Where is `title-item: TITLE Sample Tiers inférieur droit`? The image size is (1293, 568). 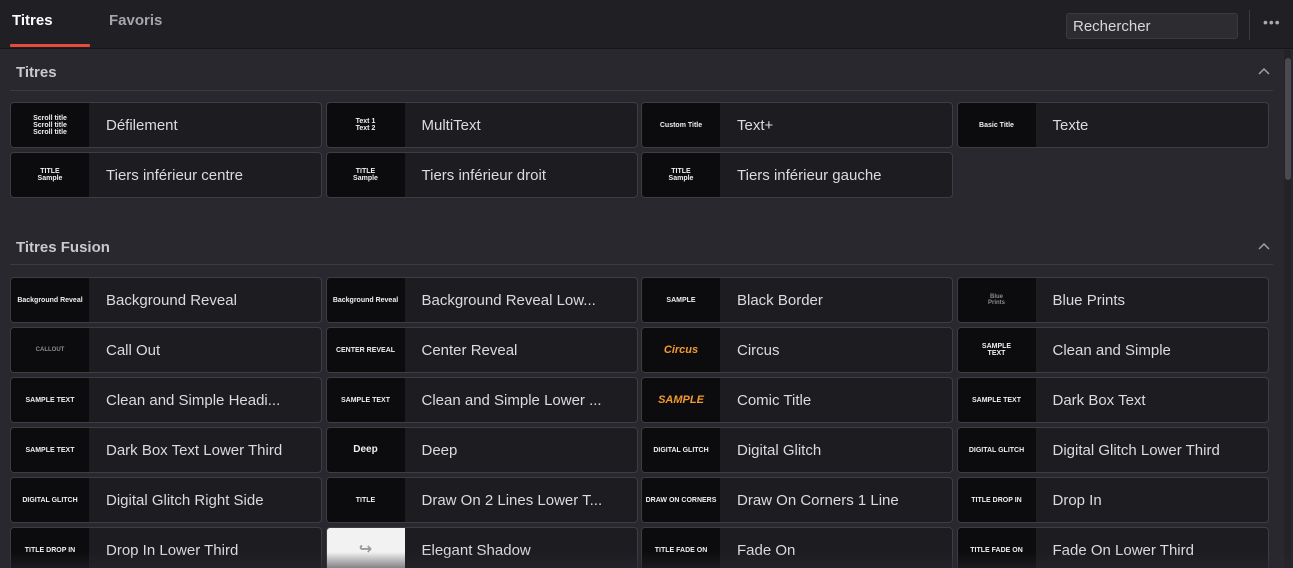 title-item: TITLE Sample Tiers inférieur droit is located at coordinates (481, 175).